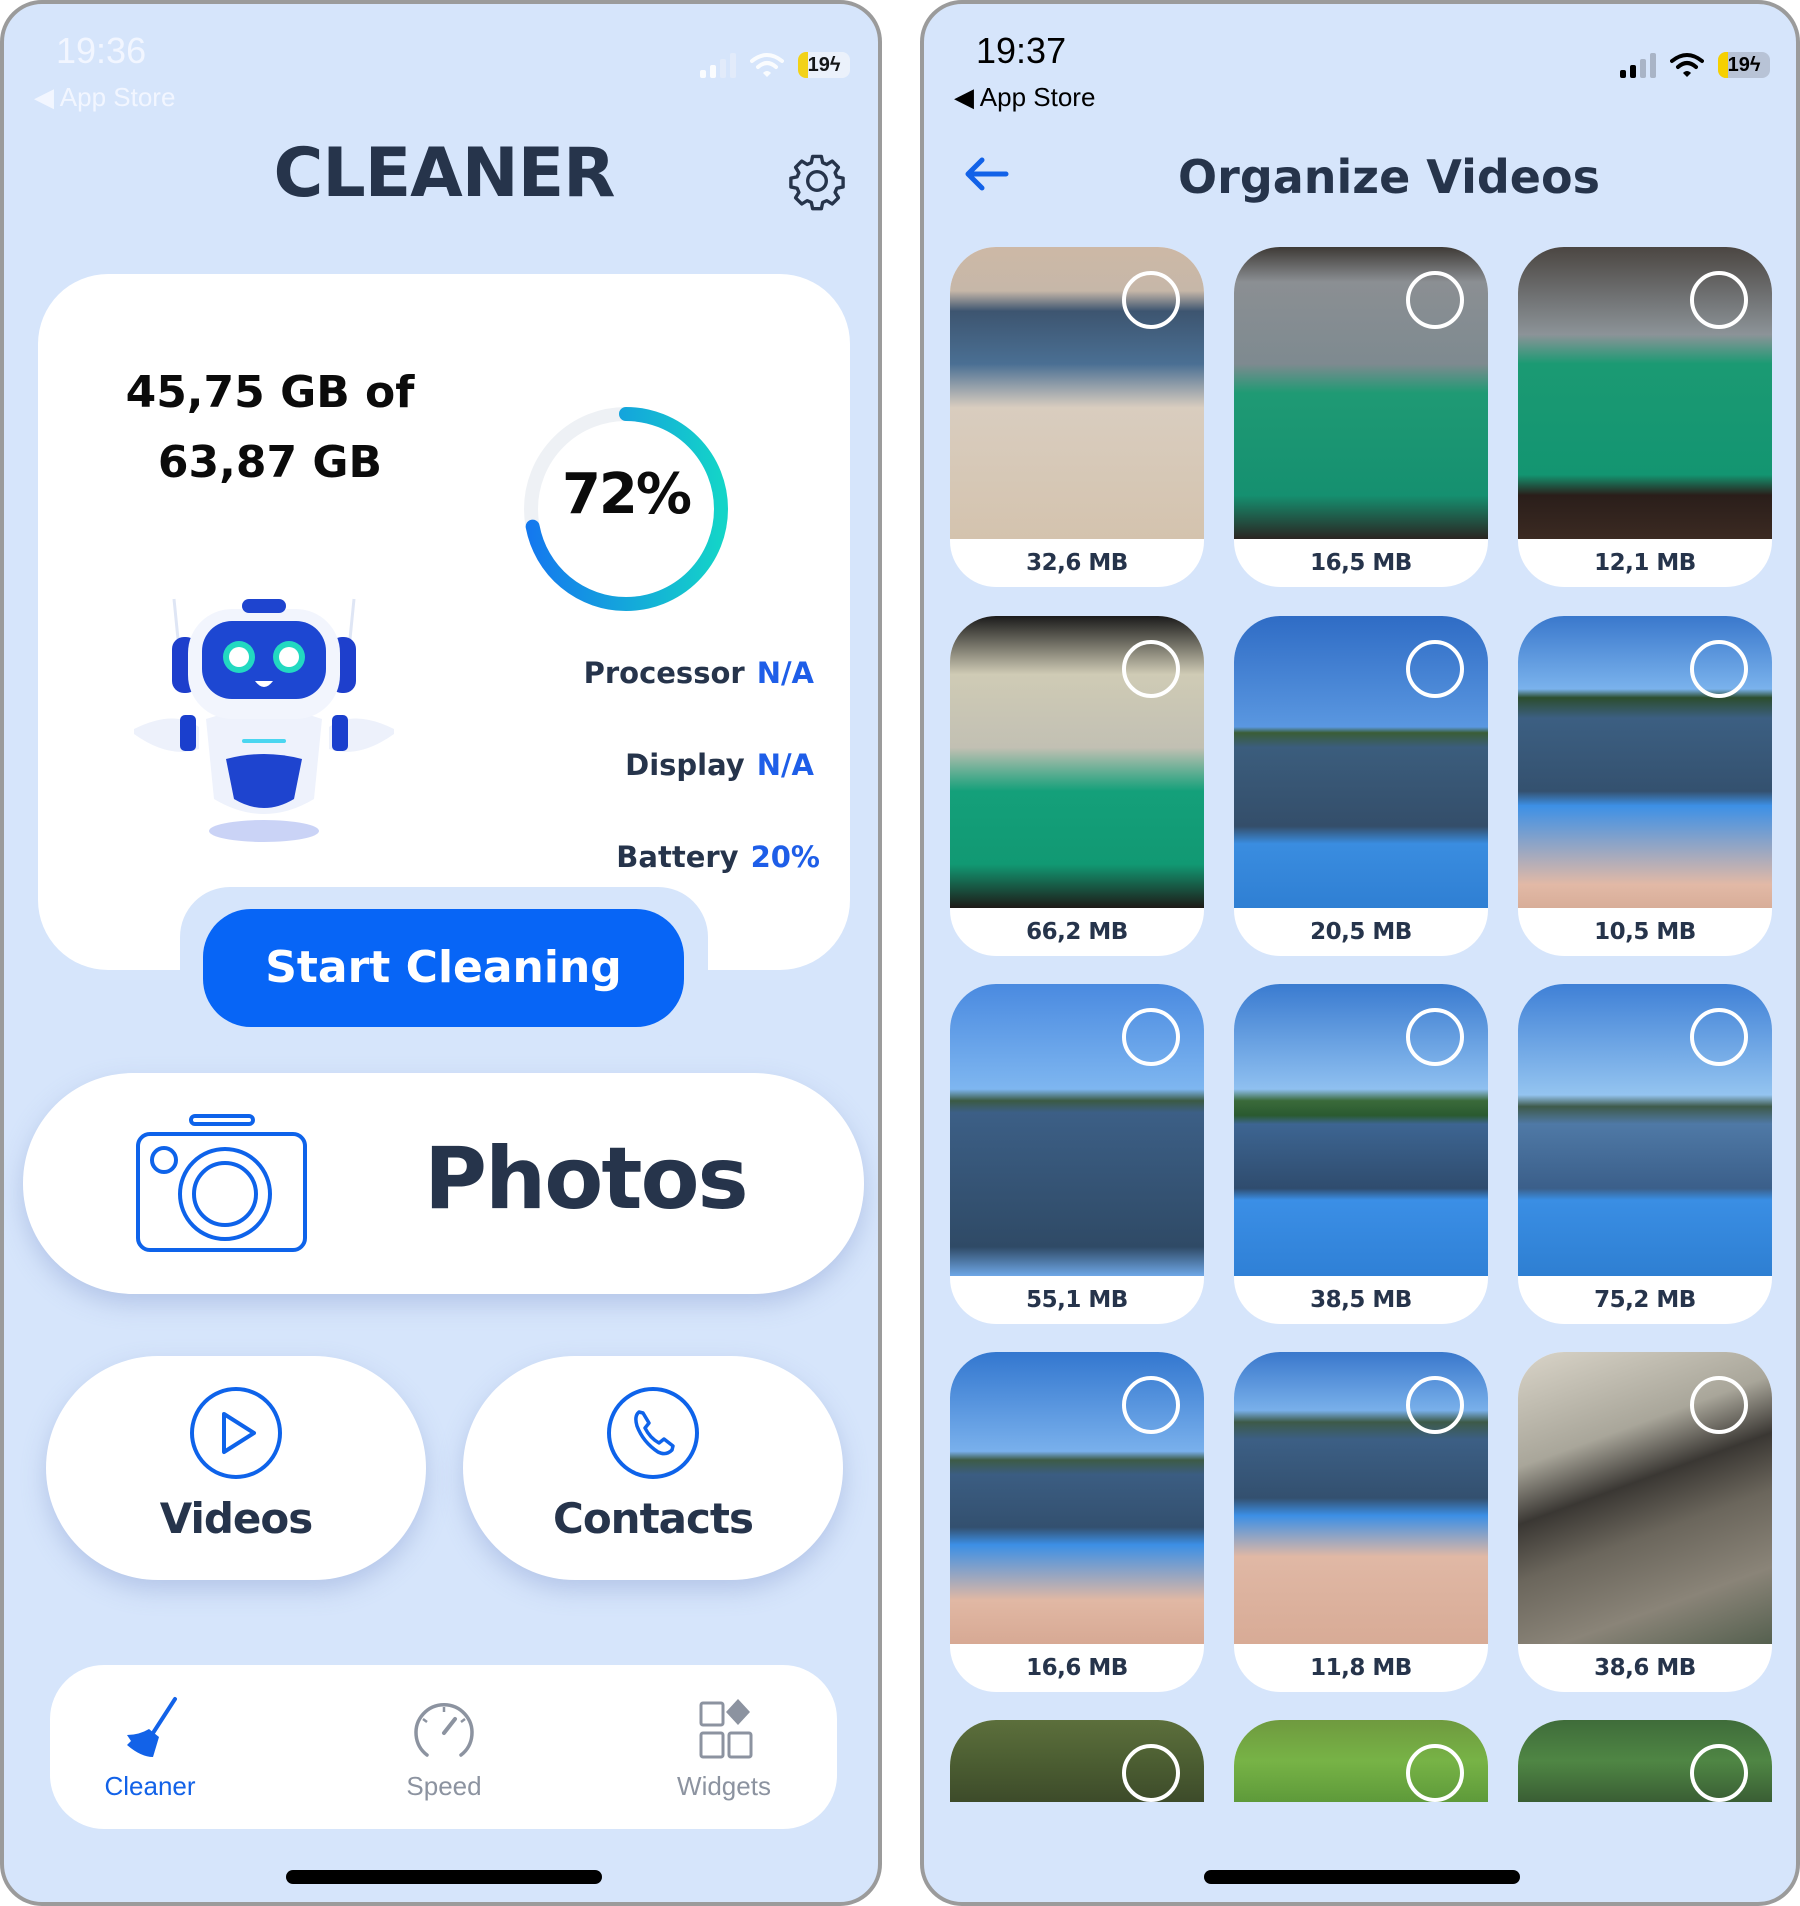 This screenshot has height=1906, width=1800. I want to click on storage-usage: 45,75 GB of 63,87 GB, so click(270, 428).